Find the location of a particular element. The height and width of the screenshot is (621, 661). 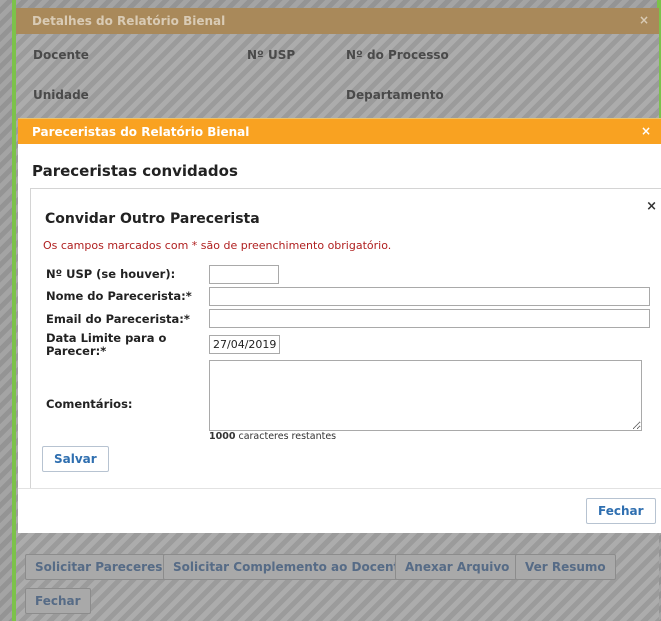

salvar-button: Salvar is located at coordinates (75, 459).